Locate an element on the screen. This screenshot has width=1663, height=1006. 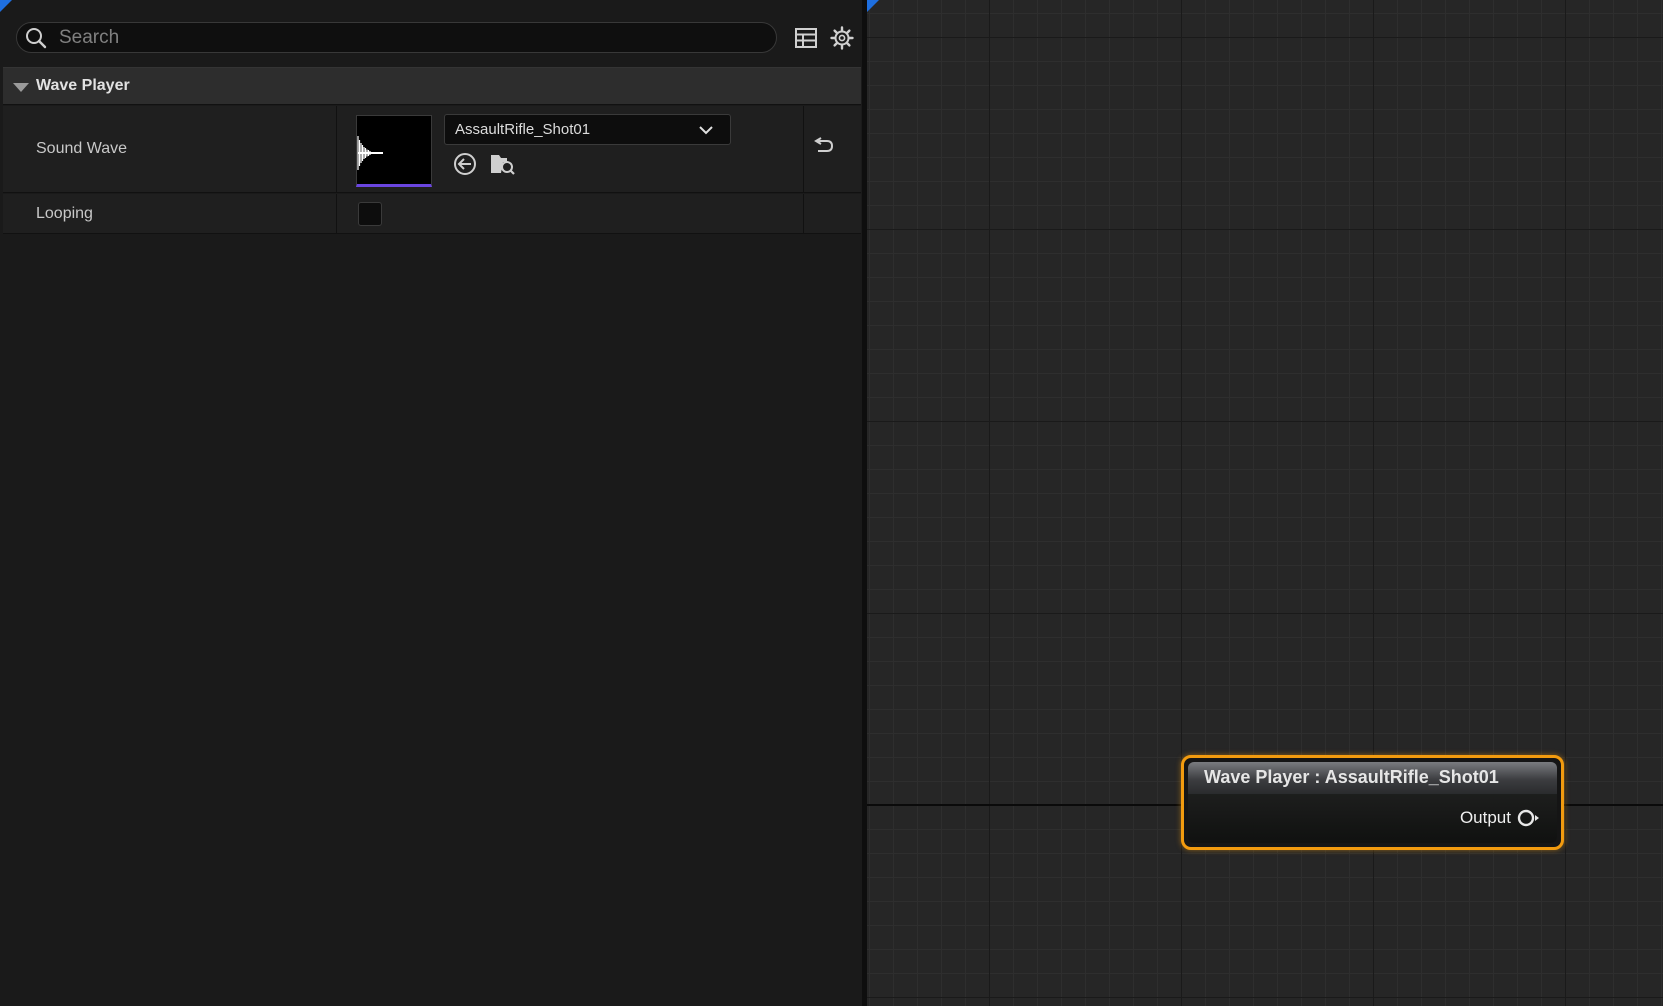
use-selected-asset-icon is located at coordinates (465, 166).